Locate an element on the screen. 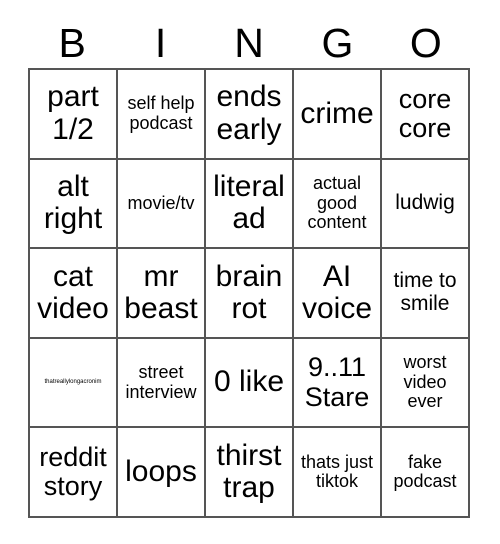 Image resolution: width=500 pixels, height=544 pixels. bingo-cell-n3: brain rot is located at coordinates (250, 294).